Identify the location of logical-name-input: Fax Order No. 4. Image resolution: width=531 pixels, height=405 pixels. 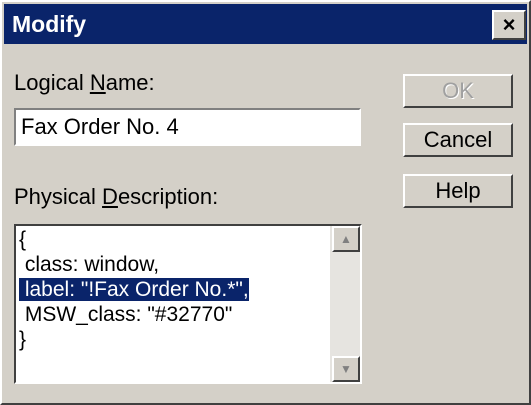
(187, 127).